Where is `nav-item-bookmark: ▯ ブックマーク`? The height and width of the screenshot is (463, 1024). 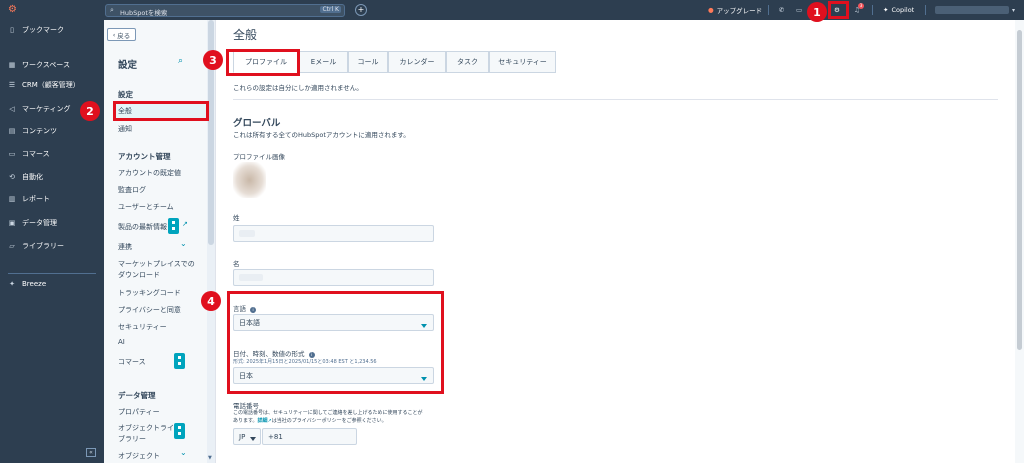
nav-item-bookmark: ▯ ブックマーク is located at coordinates (52, 30).